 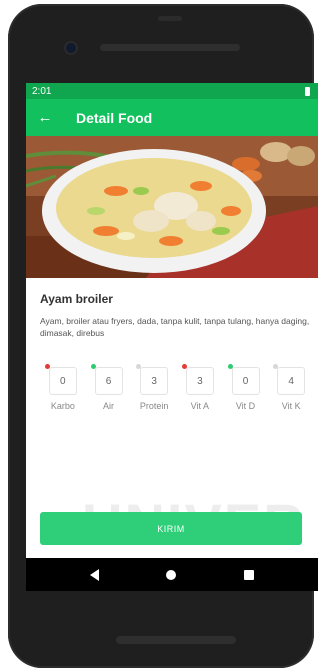 I want to click on bottom-speaker, so click(x=176, y=640).